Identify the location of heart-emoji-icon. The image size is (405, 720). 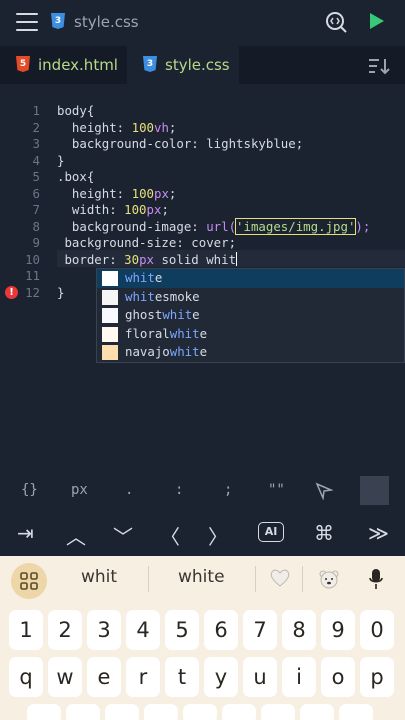
(280, 580).